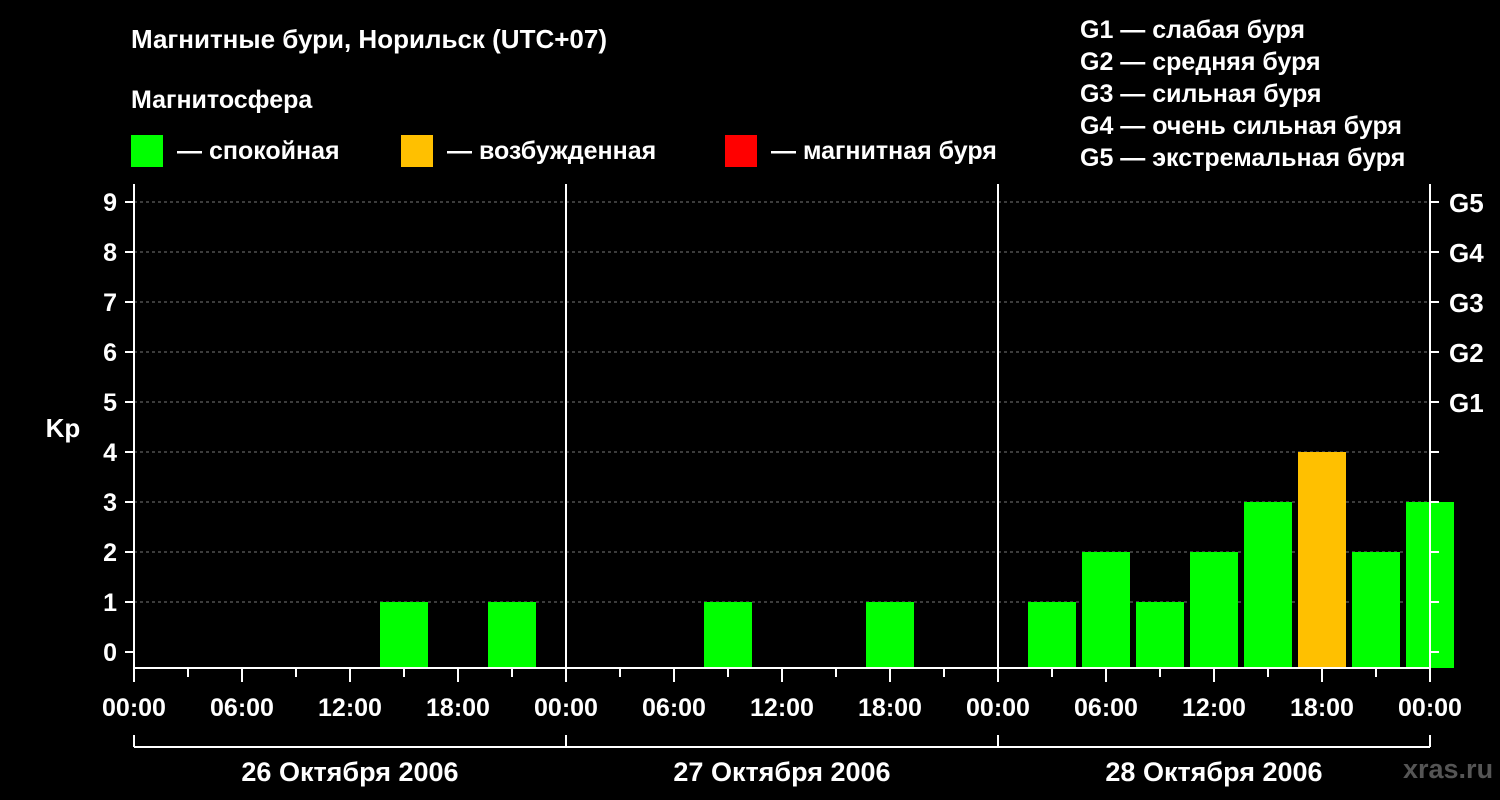 The image size is (1500, 800). Describe the element at coordinates (1466, 253) in the screenshot. I see `g-level-label: G4` at that location.